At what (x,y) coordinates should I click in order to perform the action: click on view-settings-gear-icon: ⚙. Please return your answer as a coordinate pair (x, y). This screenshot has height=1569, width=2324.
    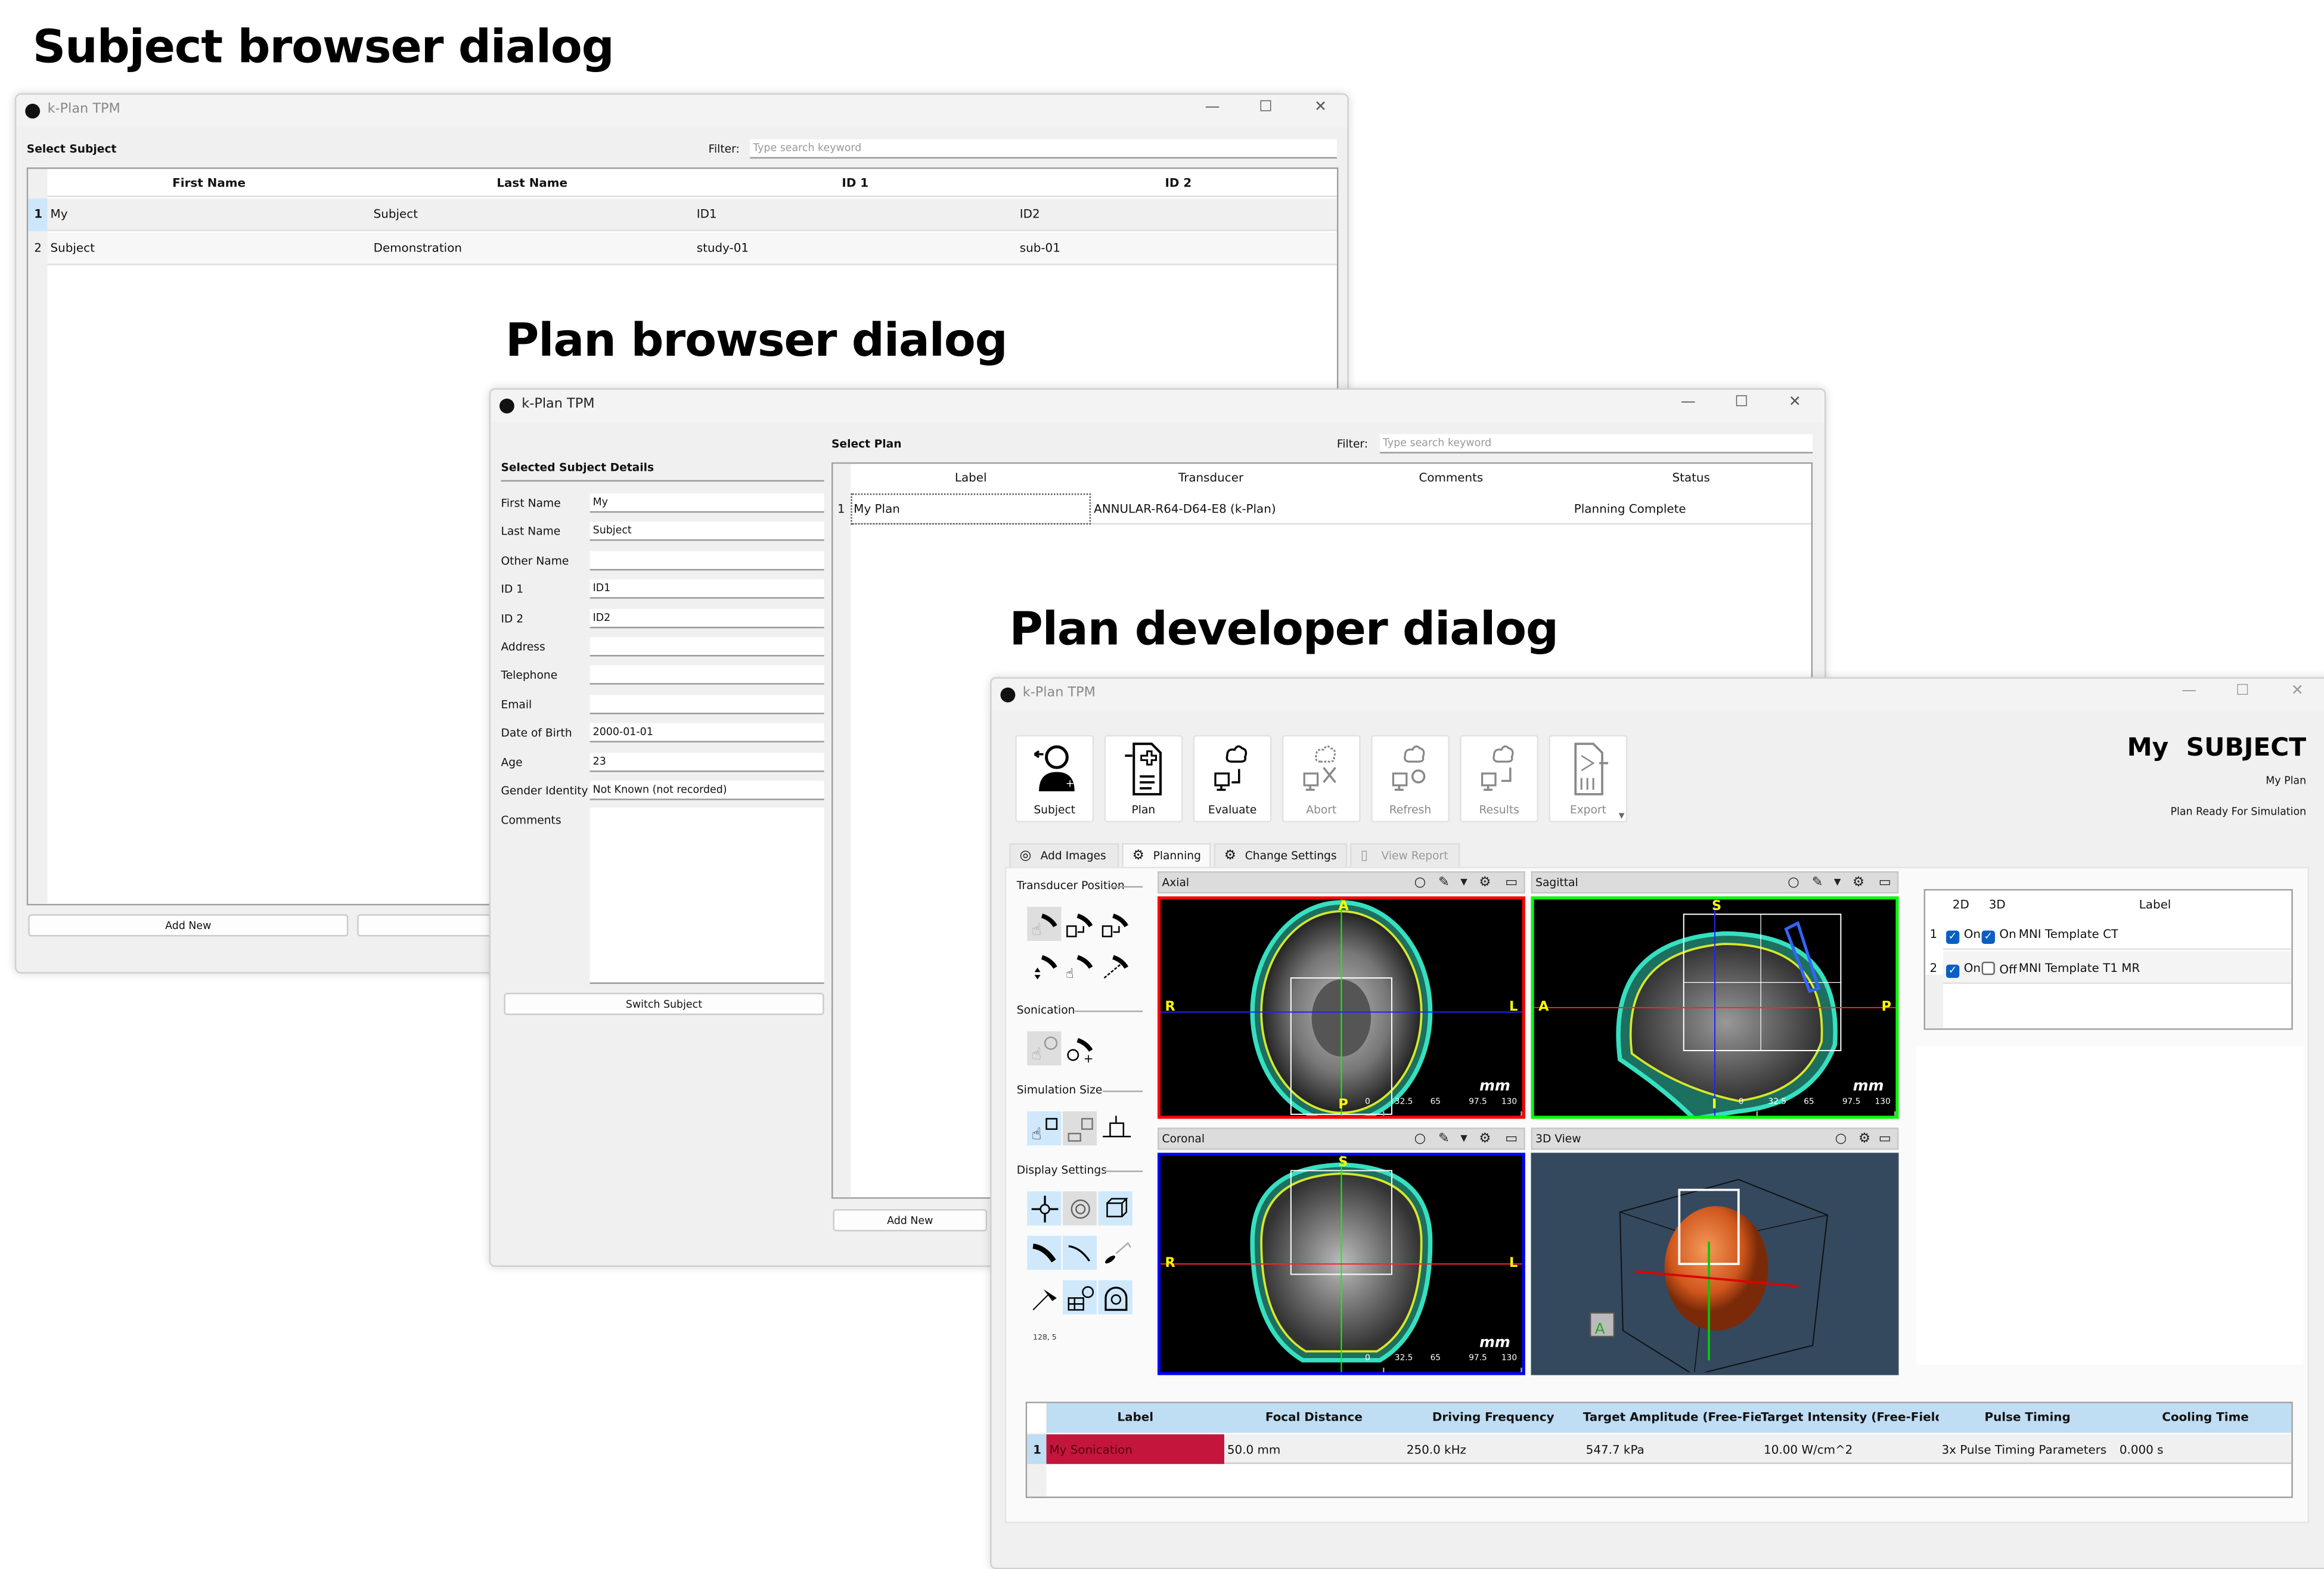
    Looking at the image, I should click on (1858, 883).